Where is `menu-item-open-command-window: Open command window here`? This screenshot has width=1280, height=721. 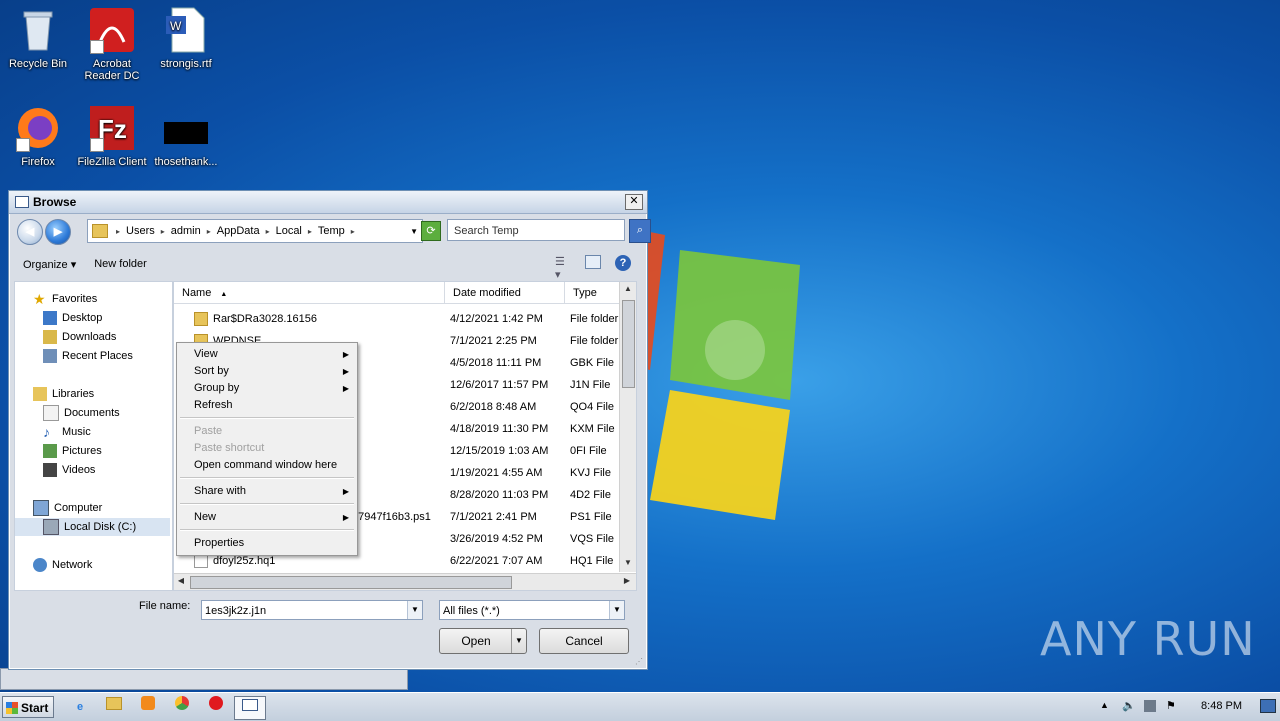 menu-item-open-command-window: Open command window here is located at coordinates (267, 465).